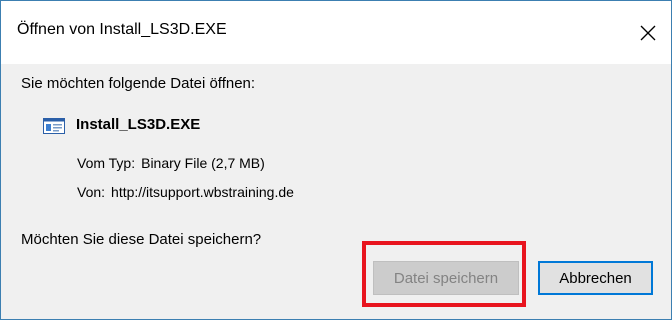 The width and height of the screenshot is (672, 320). What do you see at coordinates (202, 192) in the screenshot?
I see `file-source-value: http://itsupport.wbstraining.de` at bounding box center [202, 192].